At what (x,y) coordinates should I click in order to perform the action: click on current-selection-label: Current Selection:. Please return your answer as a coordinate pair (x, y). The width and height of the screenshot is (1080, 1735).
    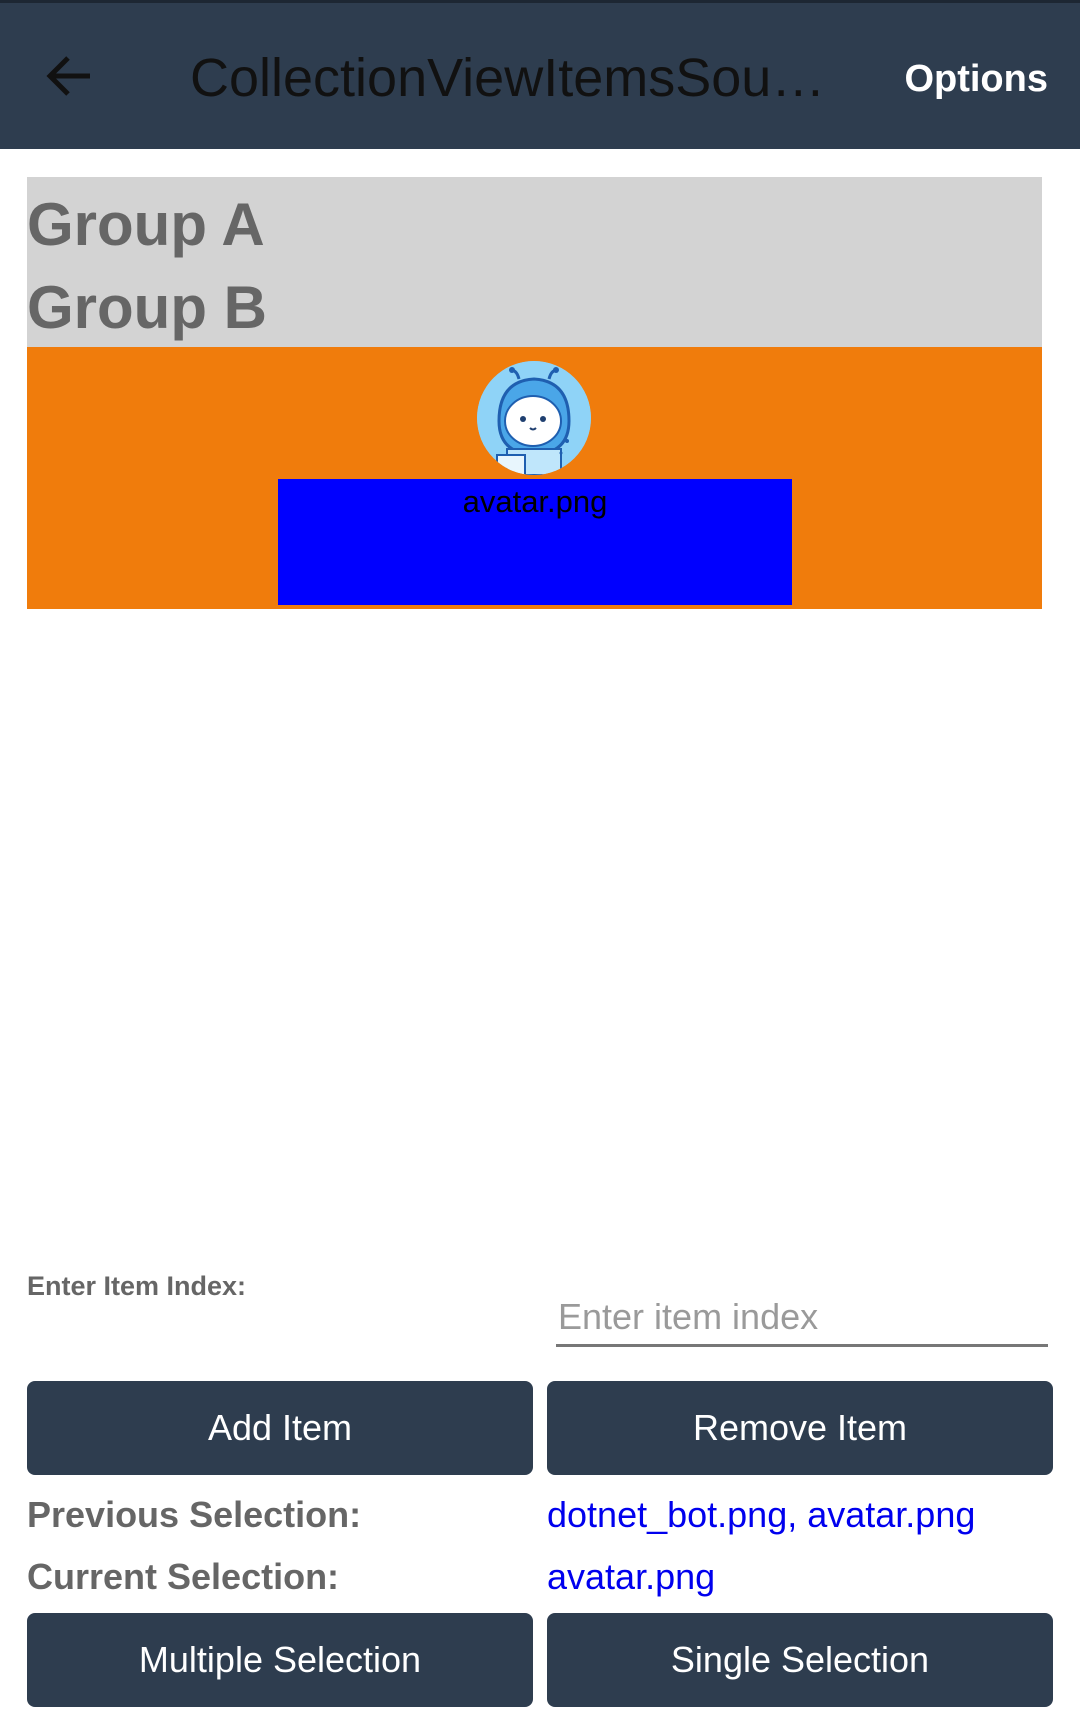
    Looking at the image, I should click on (183, 1576).